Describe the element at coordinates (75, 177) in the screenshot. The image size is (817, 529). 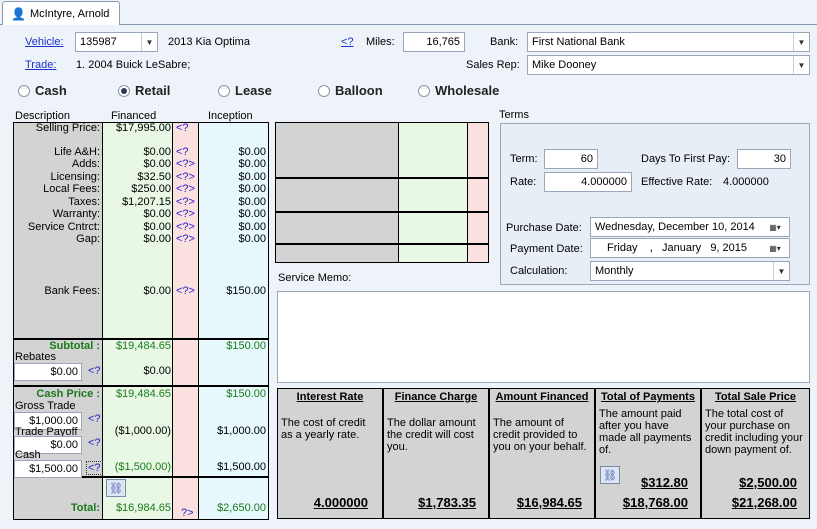
I see `row-label: Licensing:` at that location.